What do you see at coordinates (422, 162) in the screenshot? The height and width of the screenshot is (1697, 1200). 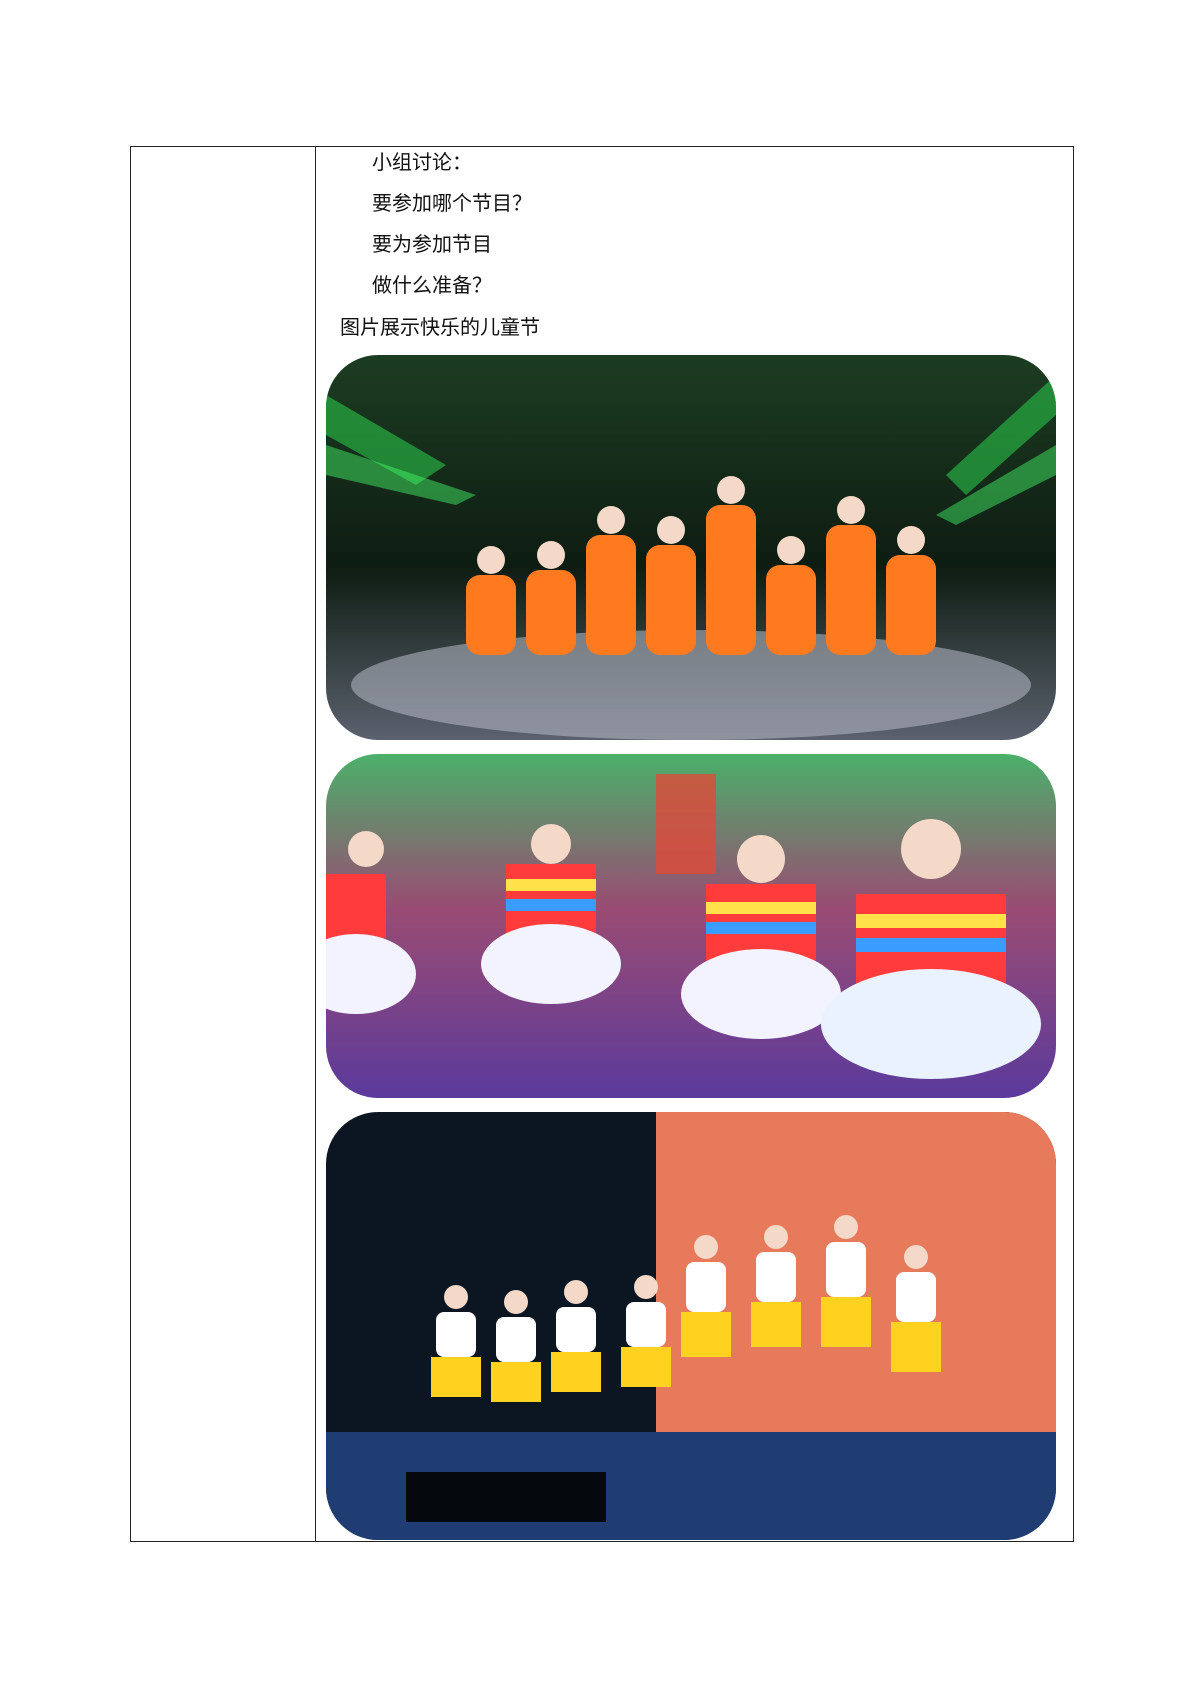 I see `discussion-heading: 小组讨论：` at bounding box center [422, 162].